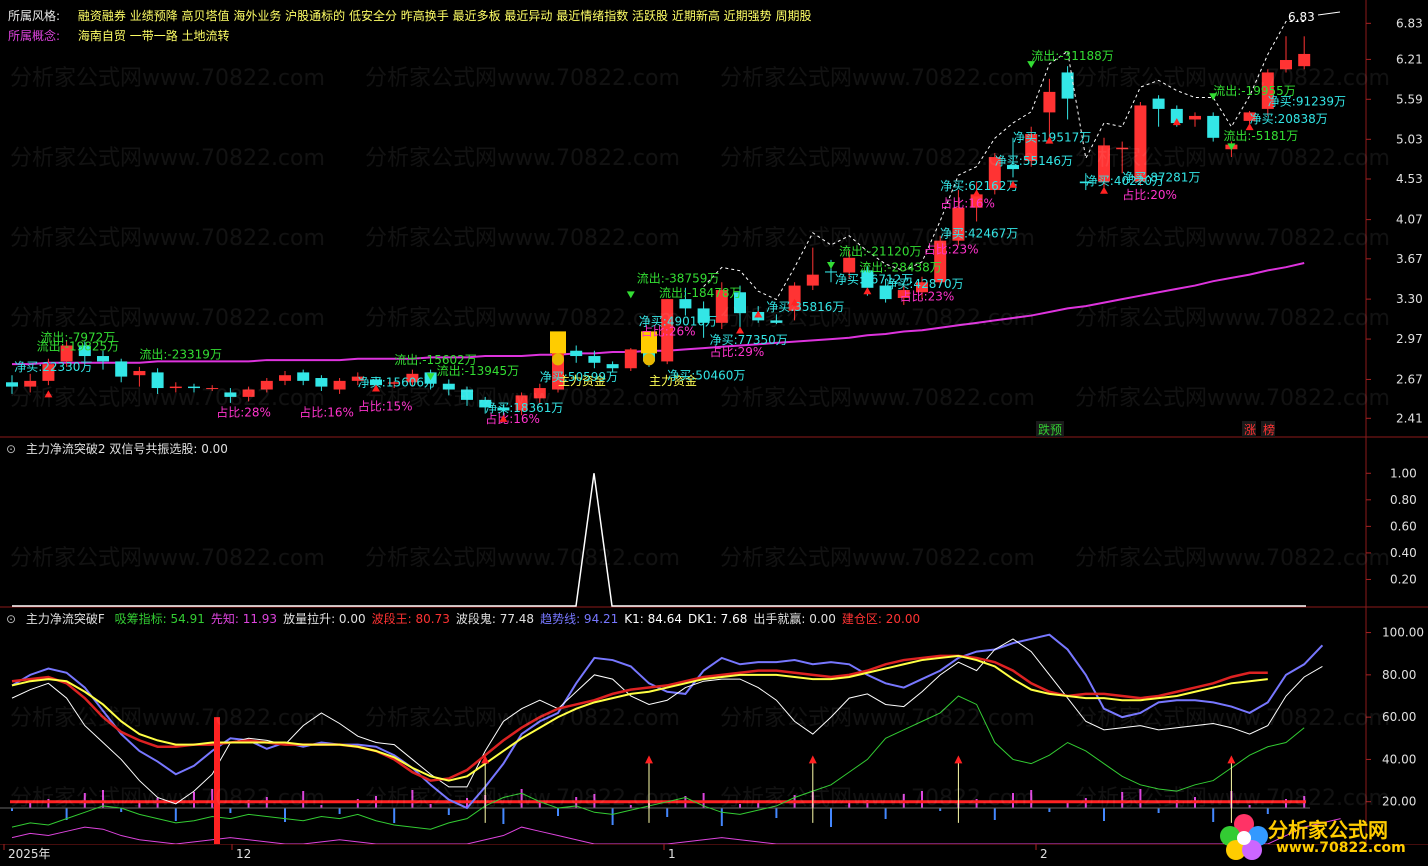  Describe the element at coordinates (718, 619) in the screenshot. I see `indicator-value-label: DK1: 7.68` at that location.